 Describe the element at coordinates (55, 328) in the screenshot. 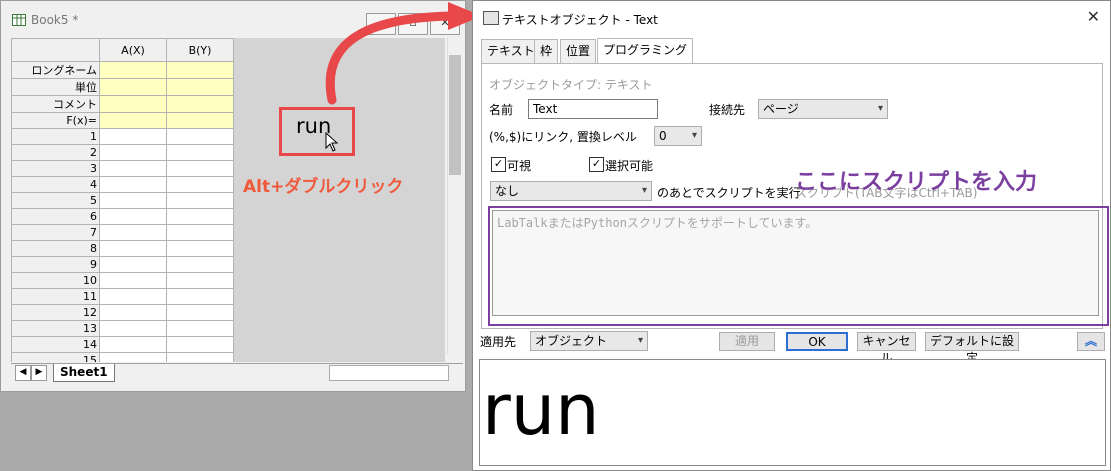

I see `row-number: 13` at that location.